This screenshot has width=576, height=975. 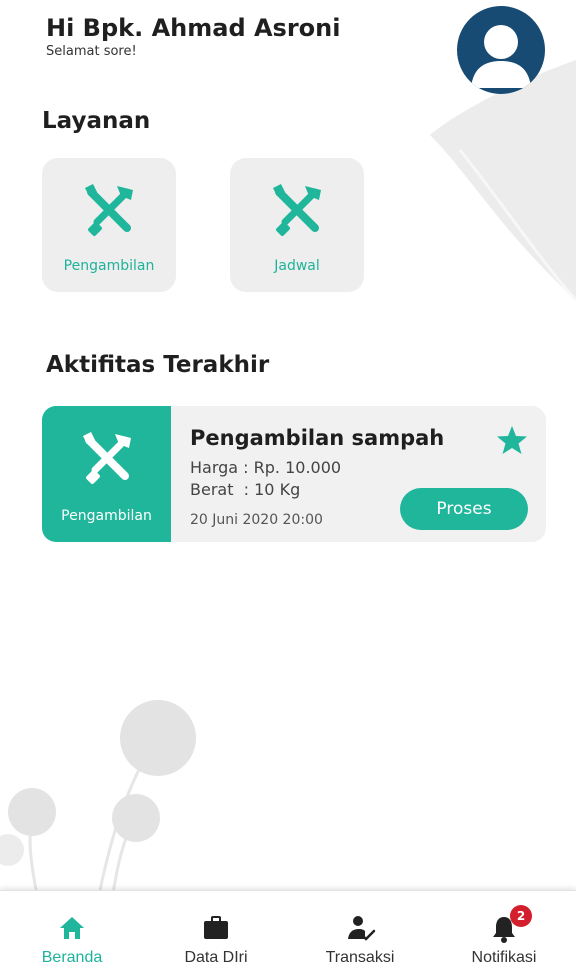 What do you see at coordinates (72, 928) in the screenshot?
I see `home-icon` at bounding box center [72, 928].